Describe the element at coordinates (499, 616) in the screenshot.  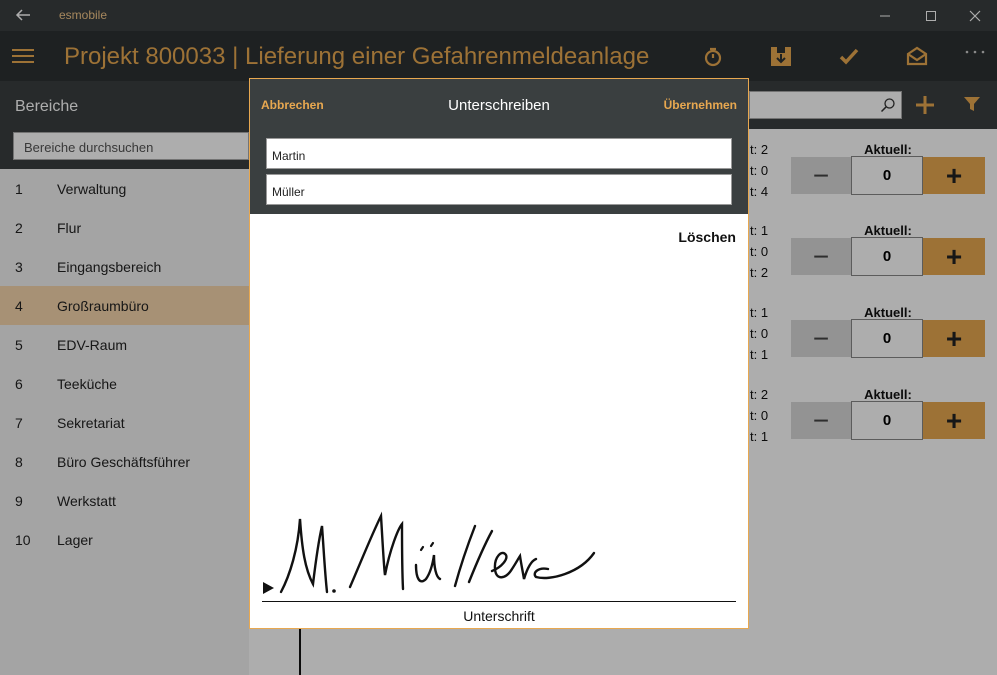
I see `signature-label: Unterschrift` at that location.